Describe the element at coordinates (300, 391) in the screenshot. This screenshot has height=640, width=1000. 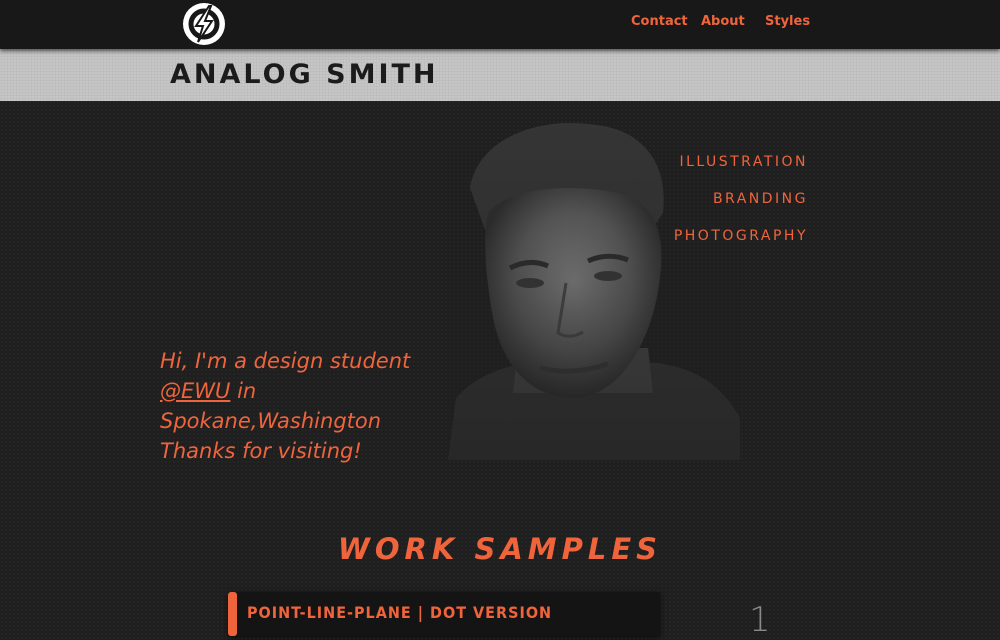
I see `intro-line-2: @EWU in` at that location.